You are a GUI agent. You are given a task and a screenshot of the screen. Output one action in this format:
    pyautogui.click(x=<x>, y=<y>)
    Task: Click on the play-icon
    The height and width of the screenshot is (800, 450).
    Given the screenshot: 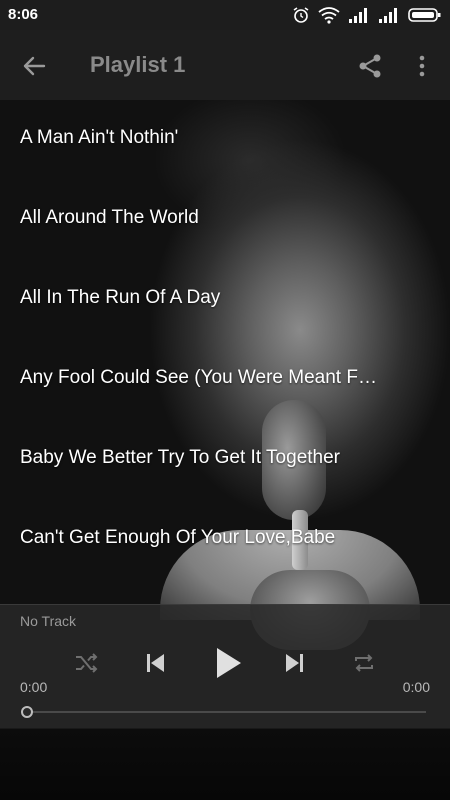 What is the action you would take?
    pyautogui.click(x=228, y=665)
    